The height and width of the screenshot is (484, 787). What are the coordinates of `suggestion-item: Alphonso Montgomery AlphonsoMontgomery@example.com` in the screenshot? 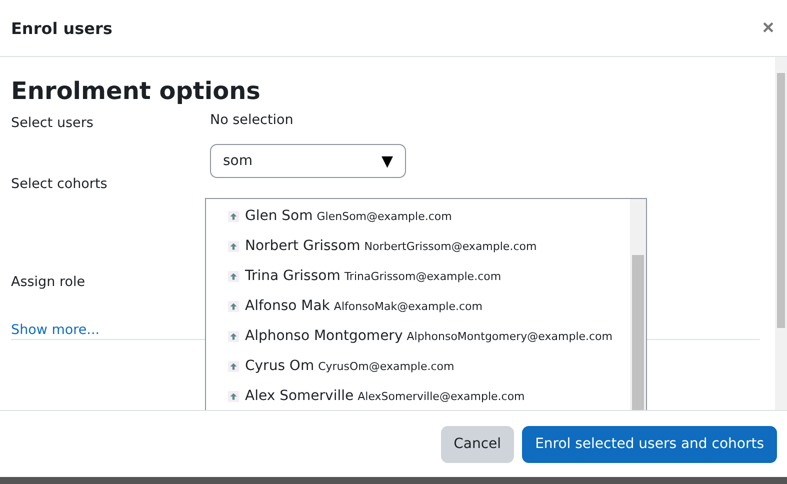 It's located at (418, 336).